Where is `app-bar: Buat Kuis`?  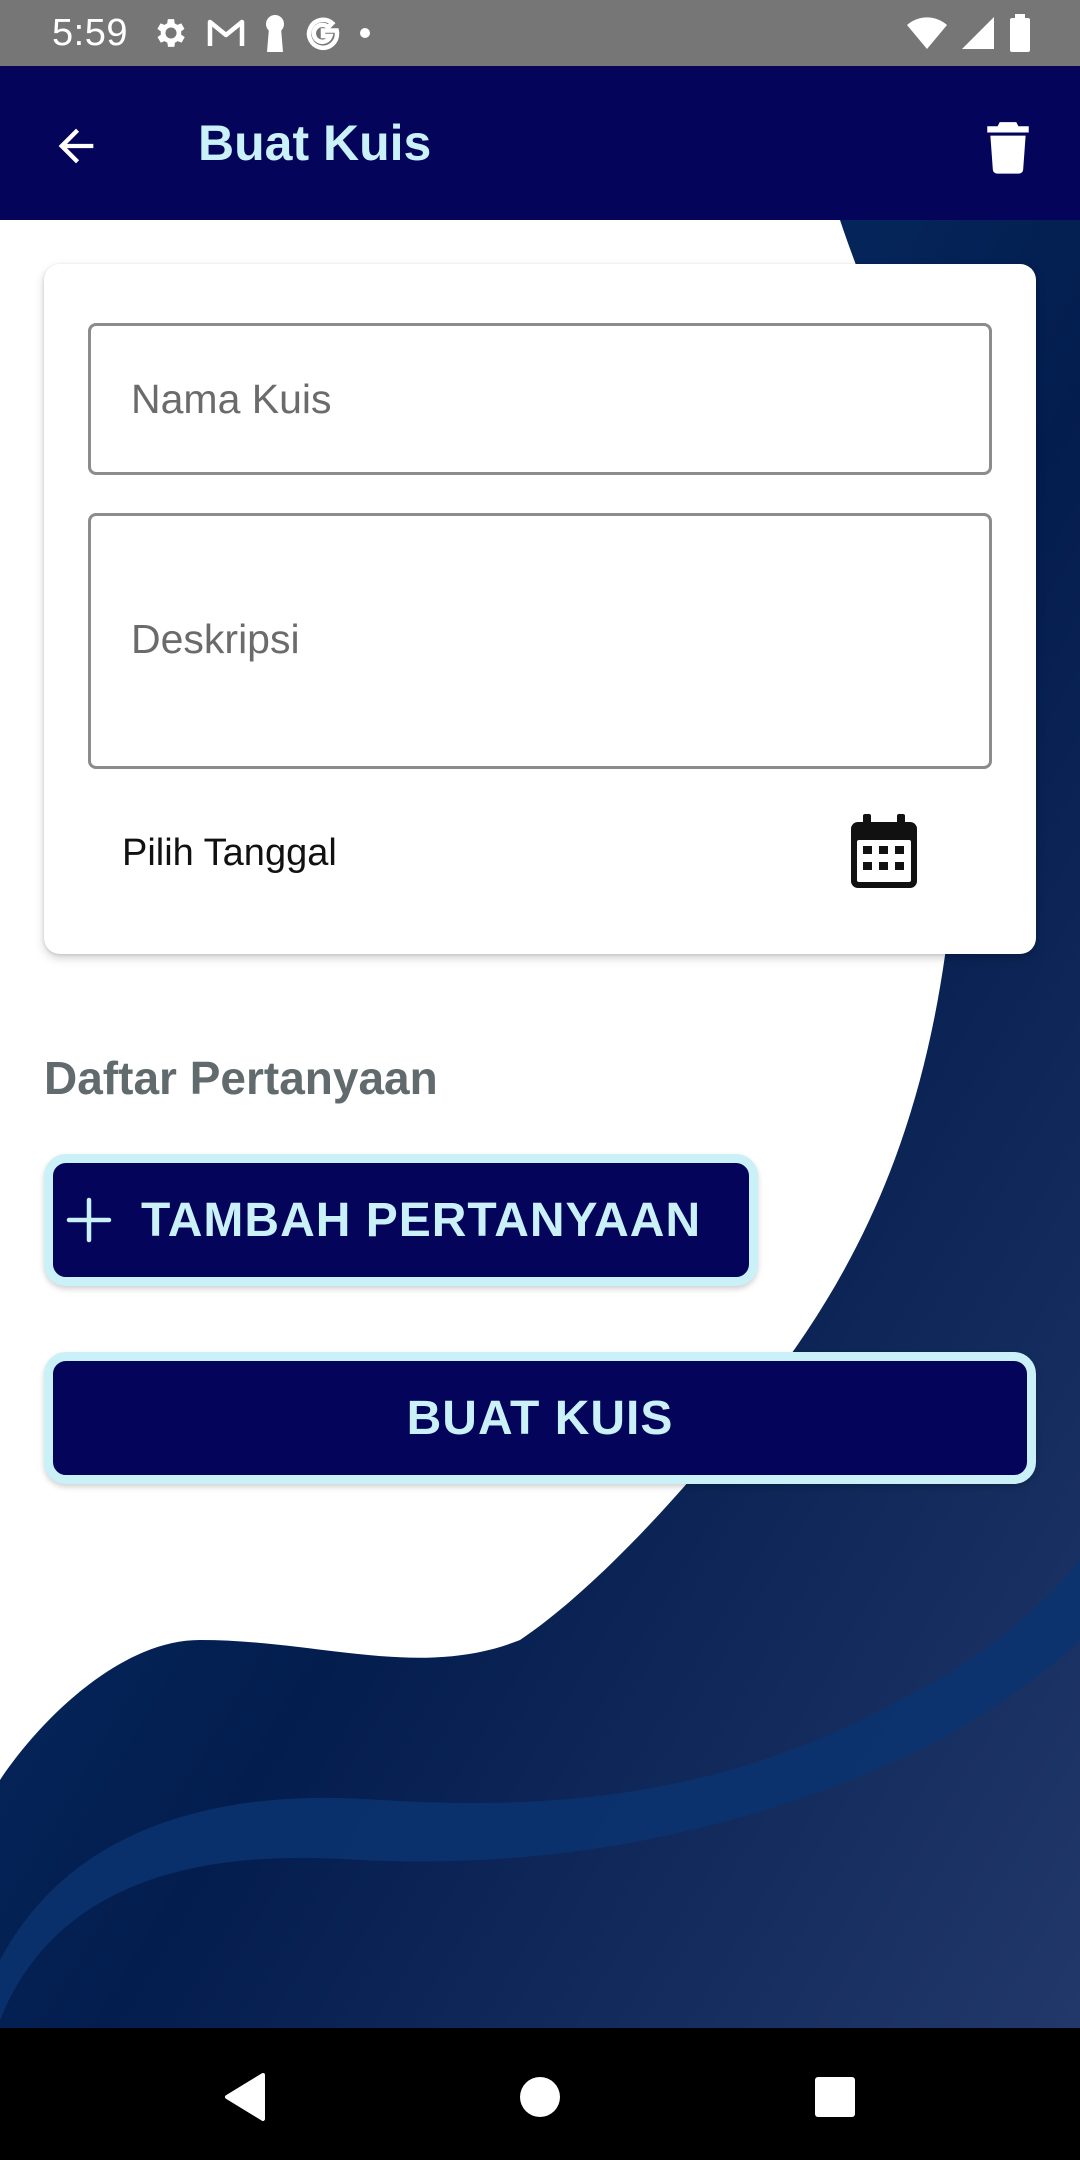
app-bar: Buat Kuis is located at coordinates (540, 143).